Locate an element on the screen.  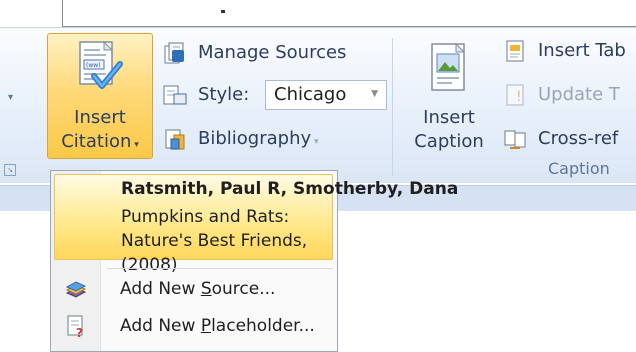
chevron-down-icon: ▼ is located at coordinates (374, 94).